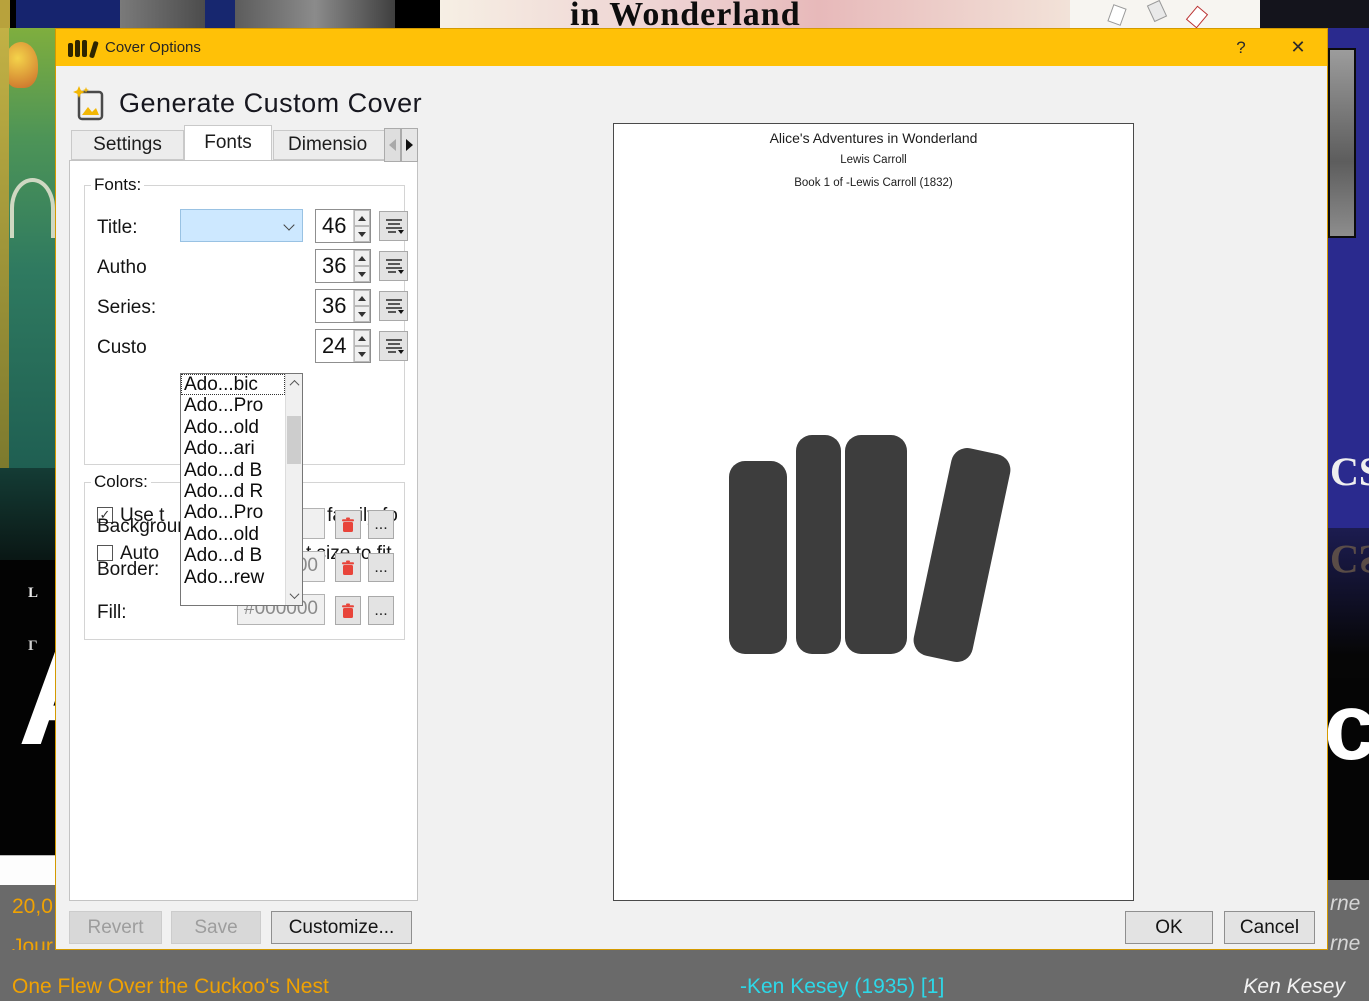 Image resolution: width=1369 pixels, height=1001 pixels. What do you see at coordinates (83, 48) in the screenshot?
I see `calibre-logo-icon` at bounding box center [83, 48].